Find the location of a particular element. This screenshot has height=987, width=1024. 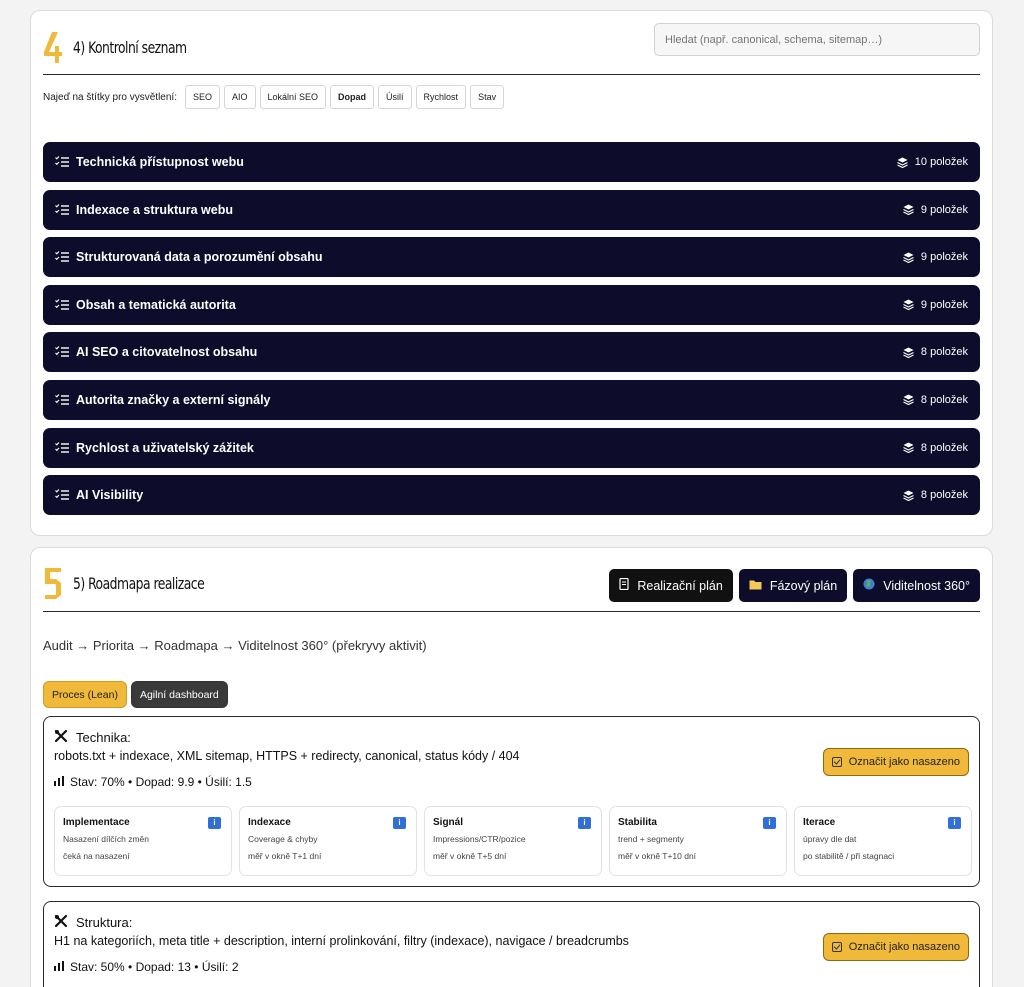

tag-local-seo: Lokální SEO is located at coordinates (293, 97).